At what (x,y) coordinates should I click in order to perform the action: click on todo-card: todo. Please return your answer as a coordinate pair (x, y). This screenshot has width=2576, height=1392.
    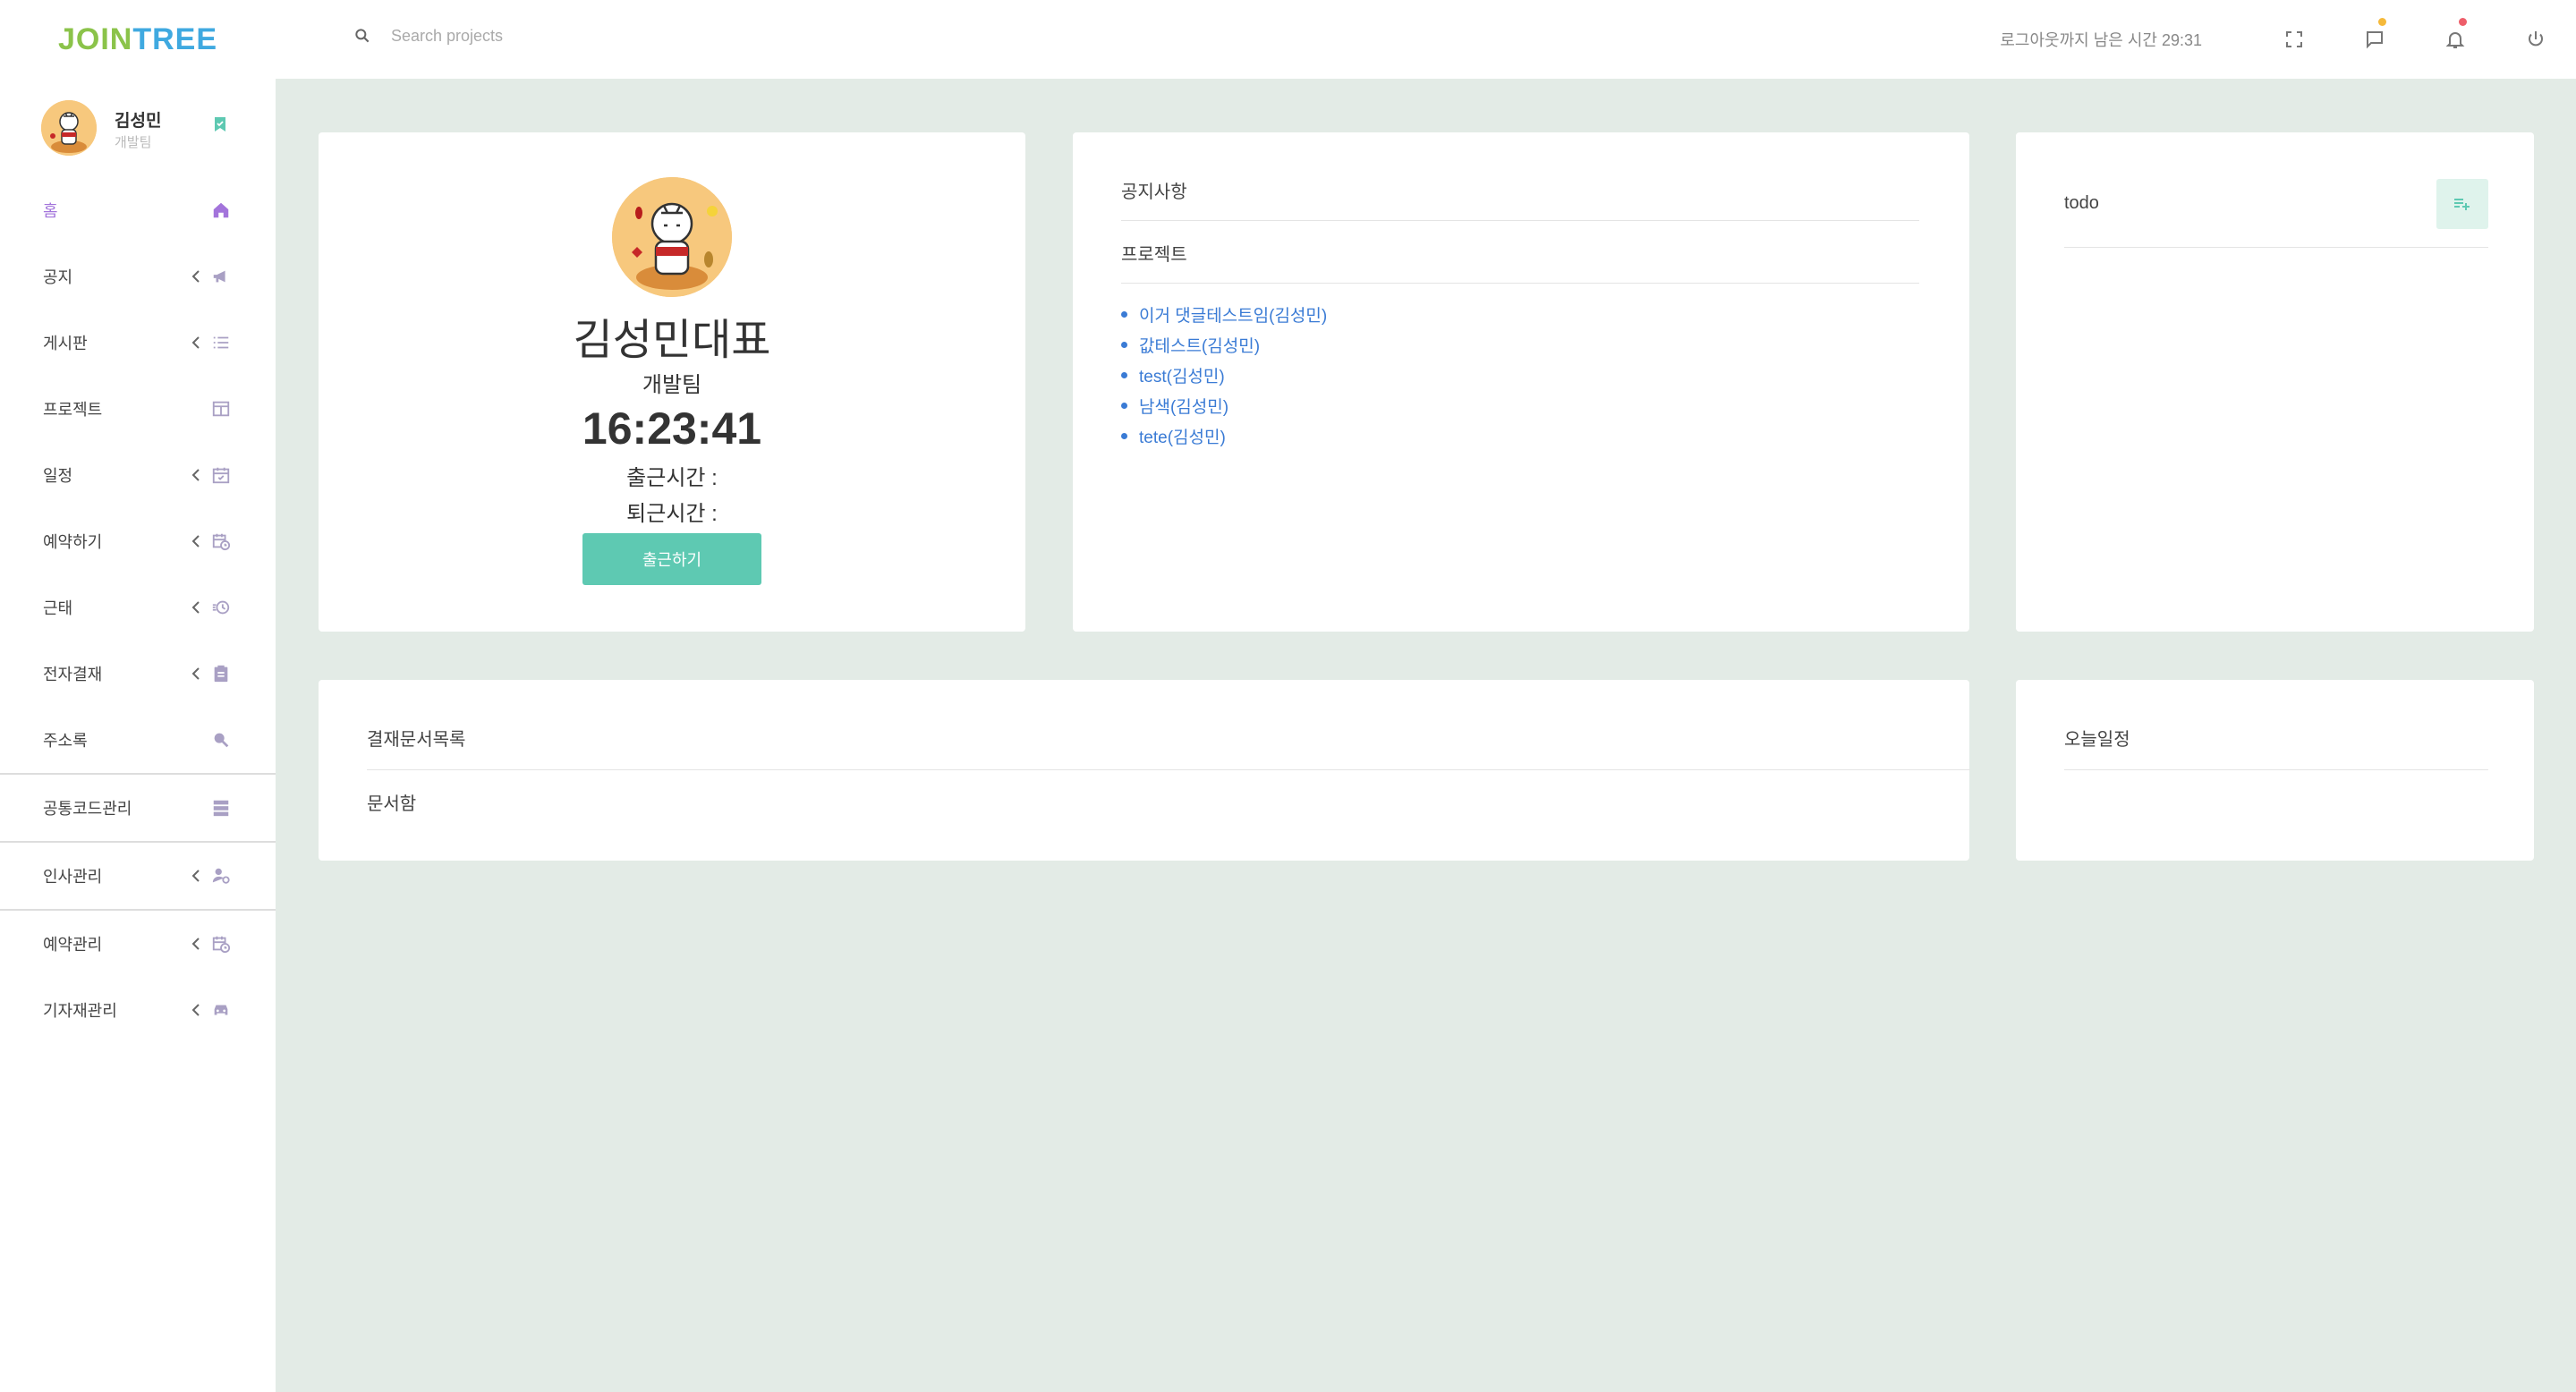
    Looking at the image, I should click on (2275, 382).